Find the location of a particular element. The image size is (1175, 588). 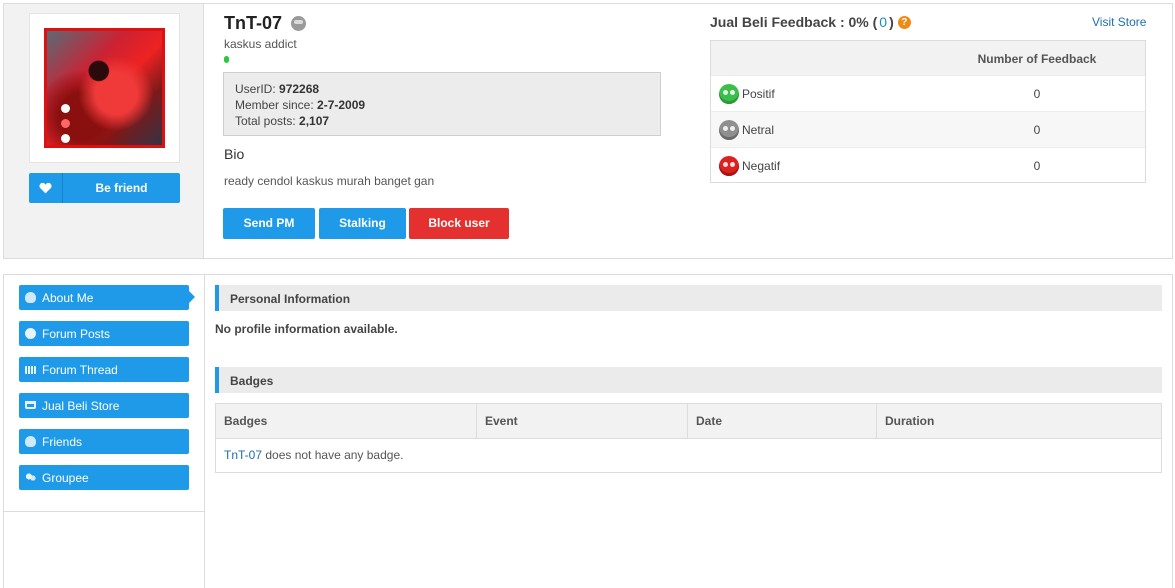

positive-smiley-icon is located at coordinates (729, 94).